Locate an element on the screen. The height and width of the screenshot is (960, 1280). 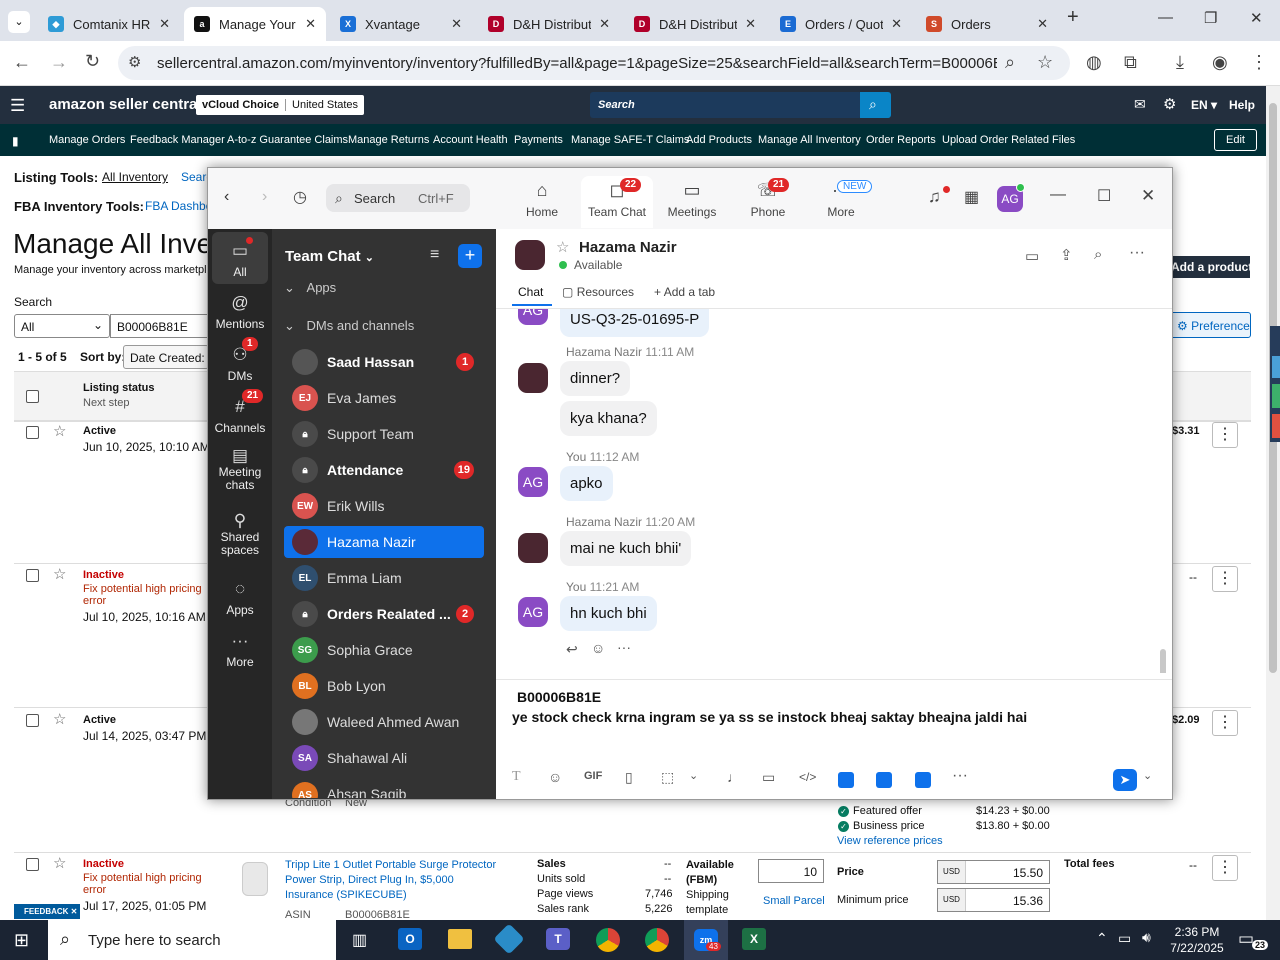
app-notes-icon is located at coordinates (846, 780).